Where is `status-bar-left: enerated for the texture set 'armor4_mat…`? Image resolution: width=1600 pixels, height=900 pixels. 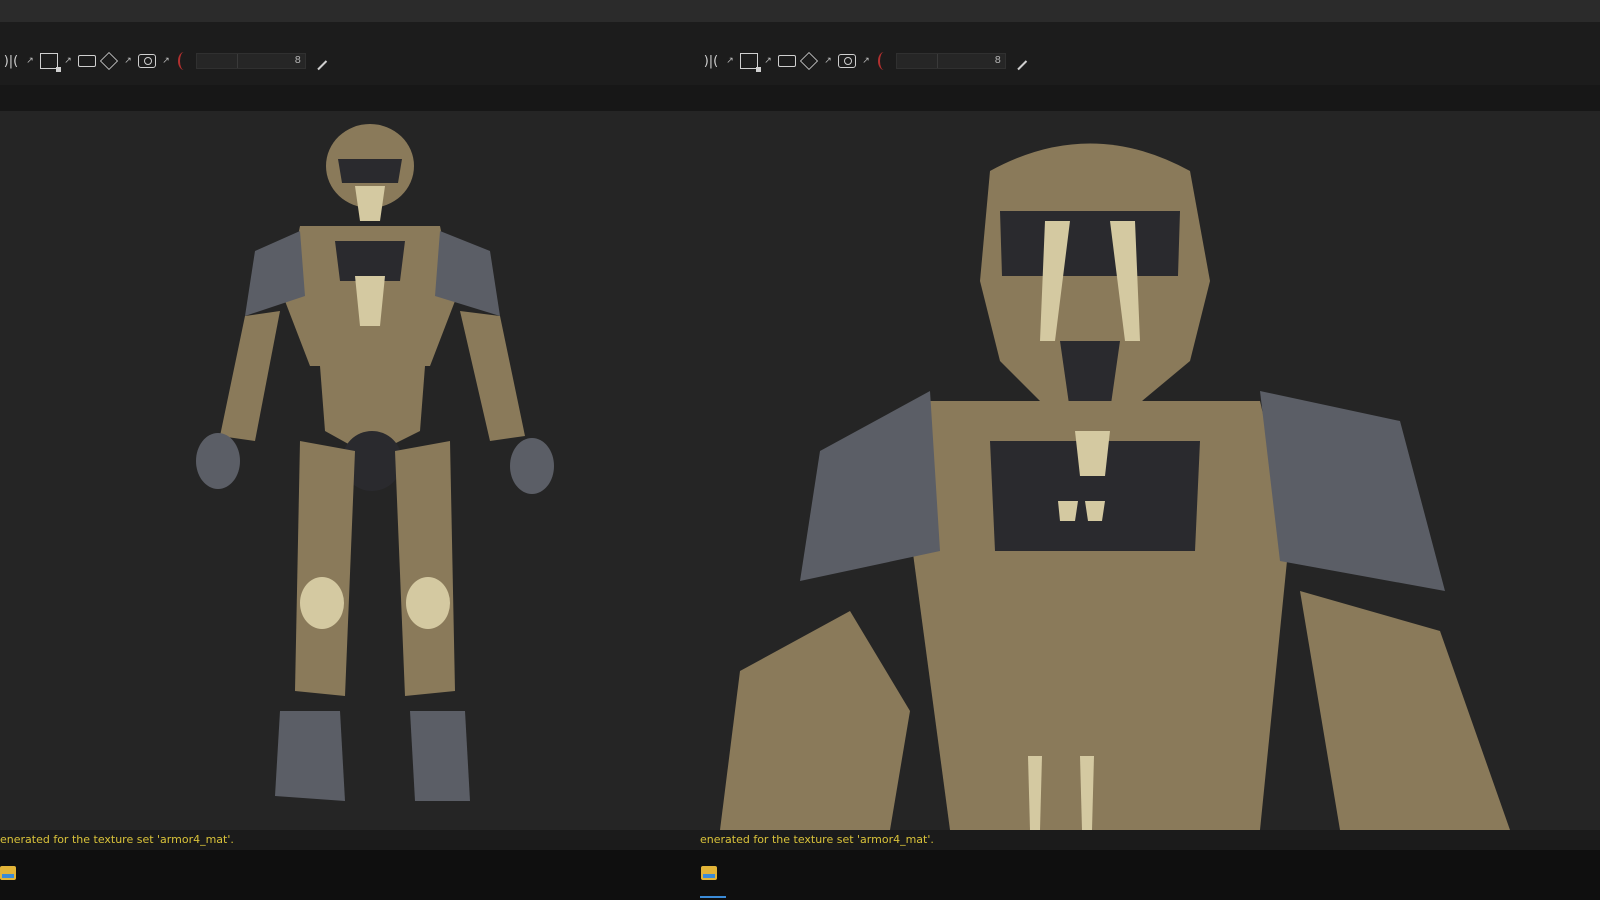
status-bar-left: enerated for the texture set 'armor4_mat… is located at coordinates (350, 840).